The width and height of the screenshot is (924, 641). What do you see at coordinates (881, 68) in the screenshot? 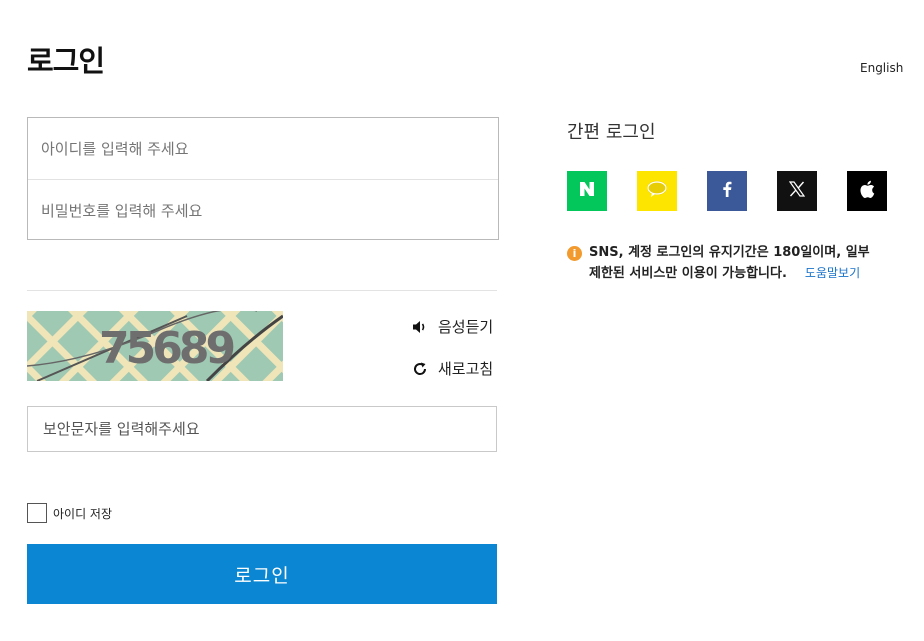
I see `language-link-english: English` at bounding box center [881, 68].